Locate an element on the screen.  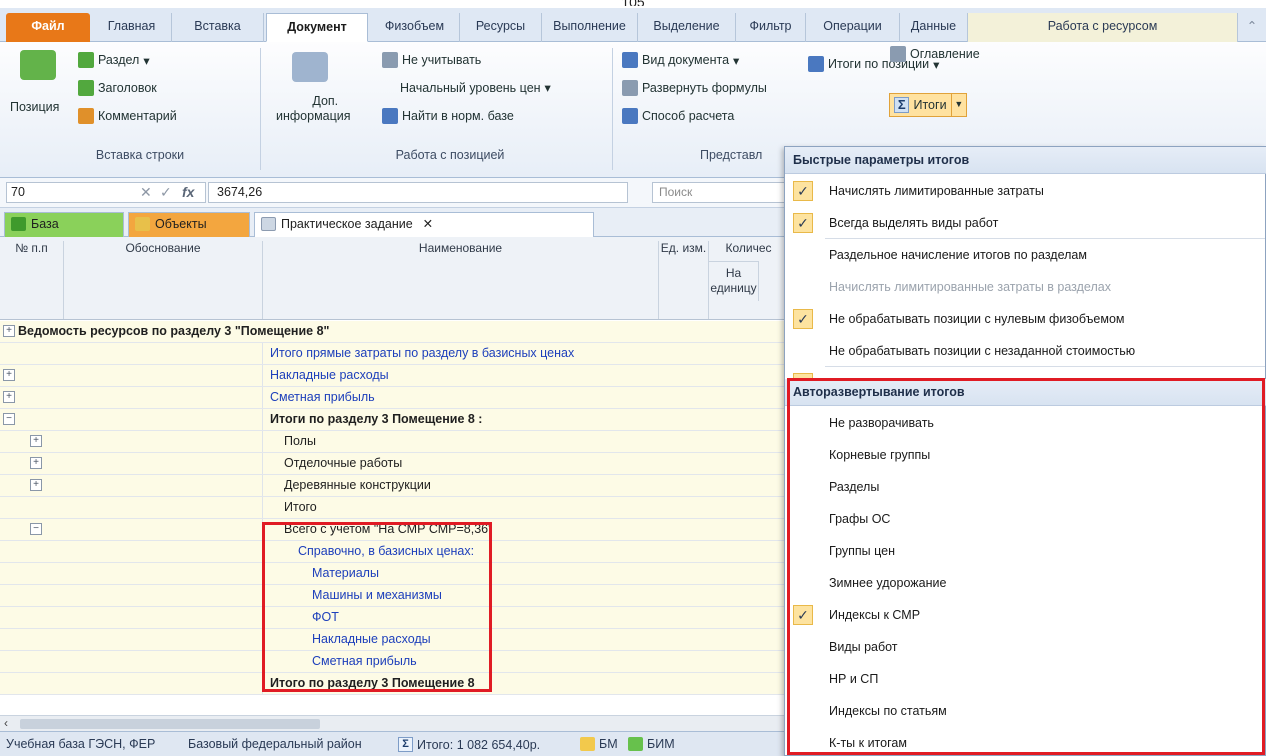
row-left-cell is located at coordinates (131, 661).